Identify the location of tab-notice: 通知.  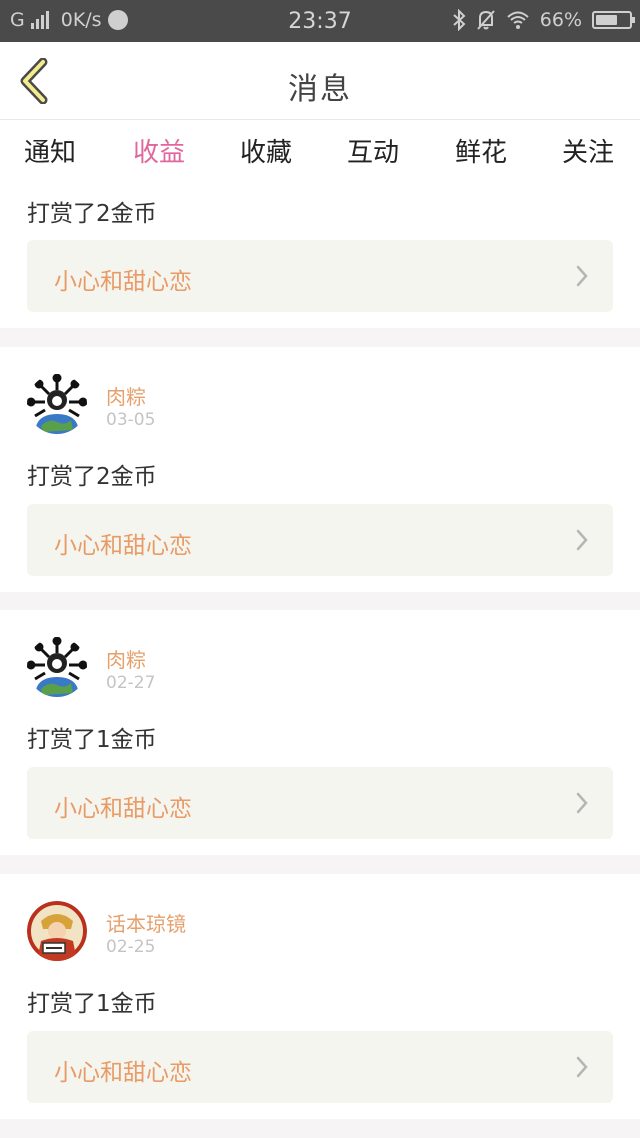
(50, 150).